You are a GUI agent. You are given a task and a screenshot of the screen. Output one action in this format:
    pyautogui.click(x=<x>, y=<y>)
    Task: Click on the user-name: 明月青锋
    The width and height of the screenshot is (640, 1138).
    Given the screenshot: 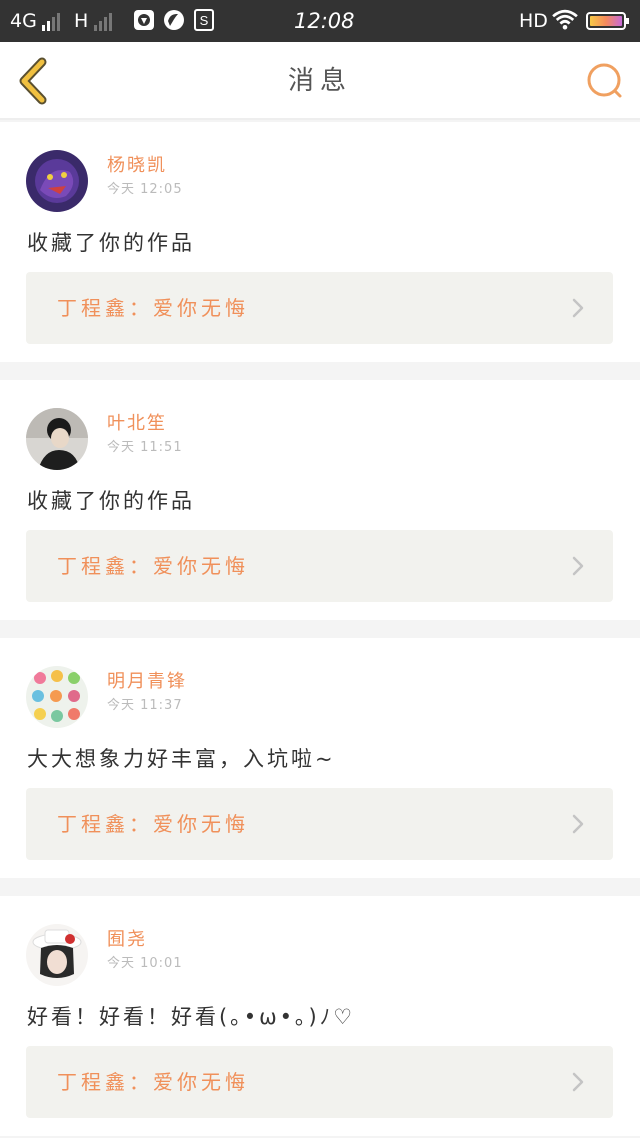 What is the action you would take?
    pyautogui.click(x=147, y=682)
    